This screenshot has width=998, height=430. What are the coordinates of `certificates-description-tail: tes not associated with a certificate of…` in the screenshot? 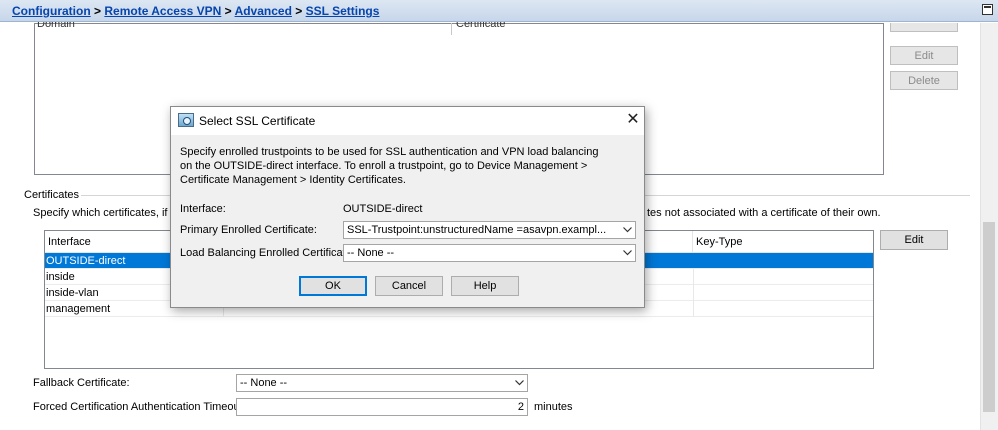 It's located at (764, 213).